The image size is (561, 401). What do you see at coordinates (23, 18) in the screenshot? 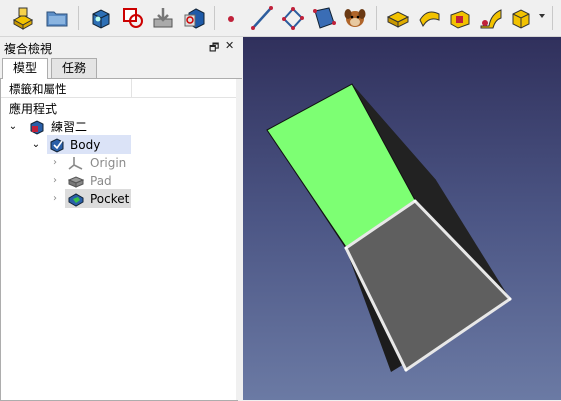
I see `create-body-icon` at bounding box center [23, 18].